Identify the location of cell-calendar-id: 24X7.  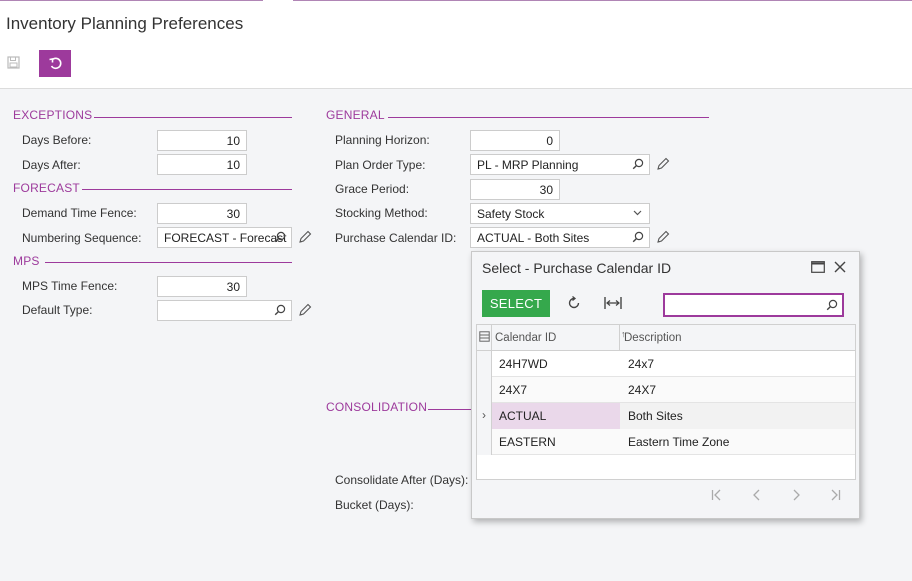
(556, 390).